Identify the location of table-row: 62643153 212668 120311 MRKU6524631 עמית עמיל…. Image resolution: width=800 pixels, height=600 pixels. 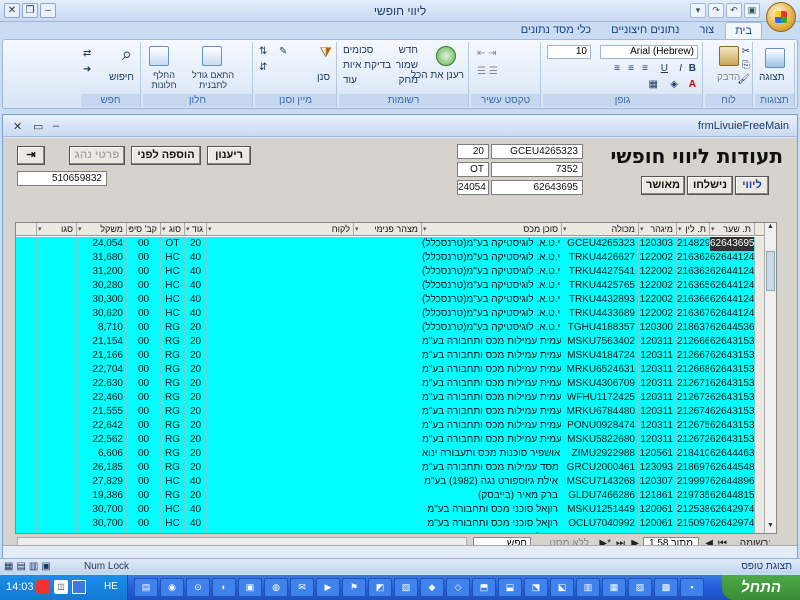
(391, 370).